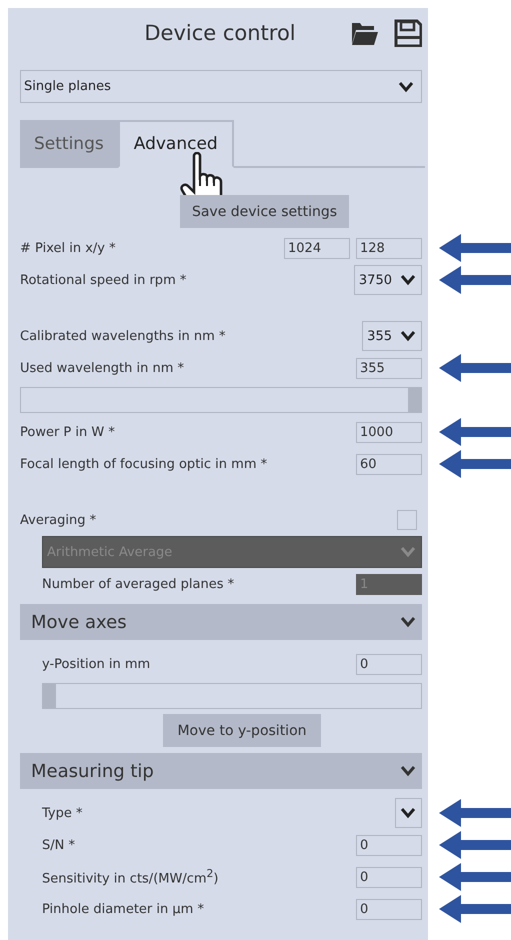 This screenshot has width=511, height=940. I want to click on mode-dropdown: Single planes, so click(221, 86).